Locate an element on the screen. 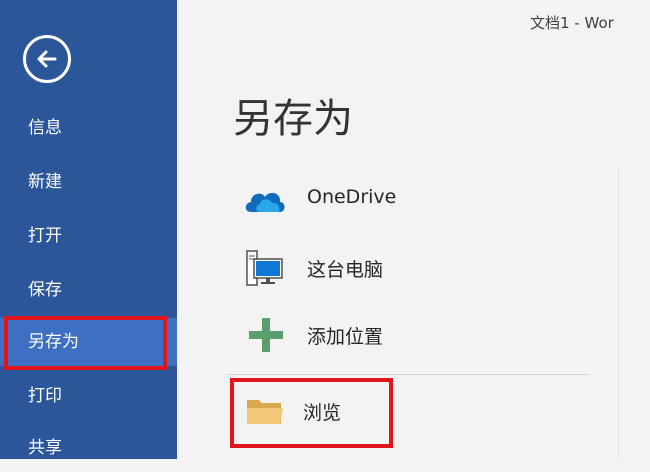 This screenshot has width=650, height=472. nav-item-new: 新建 is located at coordinates (88, 182).